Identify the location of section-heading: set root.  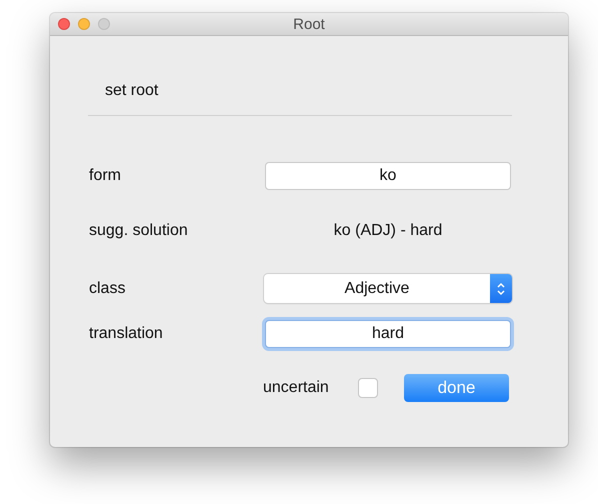
(132, 91).